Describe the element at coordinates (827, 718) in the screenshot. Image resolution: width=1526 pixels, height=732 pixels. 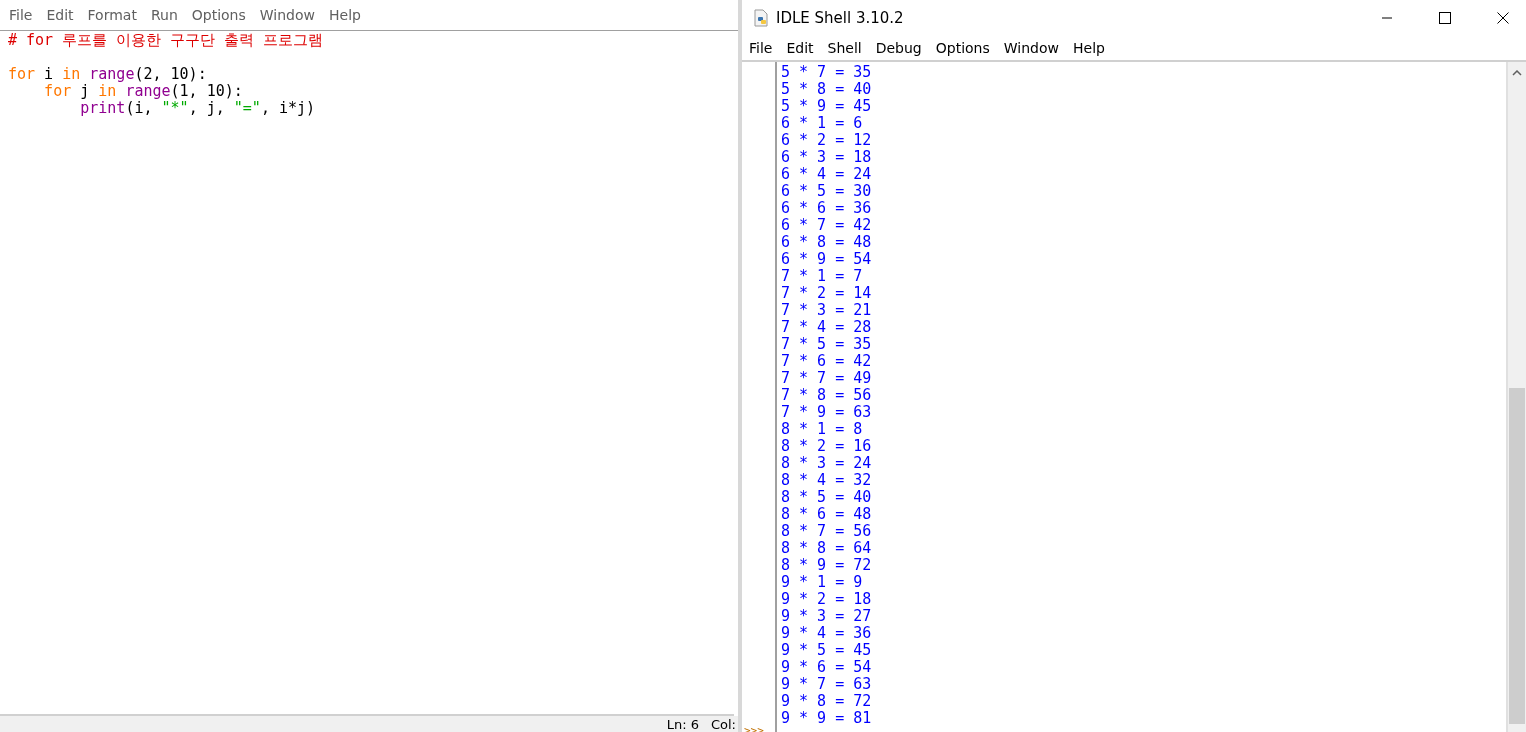
I see `output-line: 9 * 9 = 81` at that location.